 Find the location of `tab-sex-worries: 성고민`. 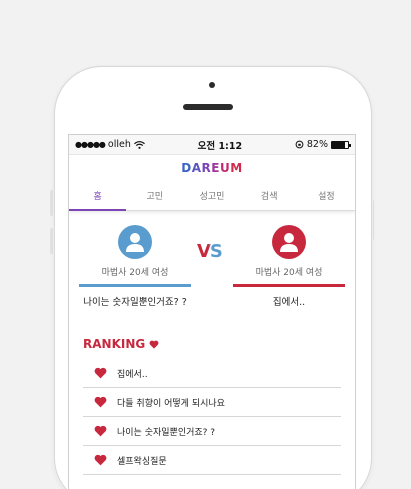

tab-sex-worries: 성고민 is located at coordinates (211, 195).